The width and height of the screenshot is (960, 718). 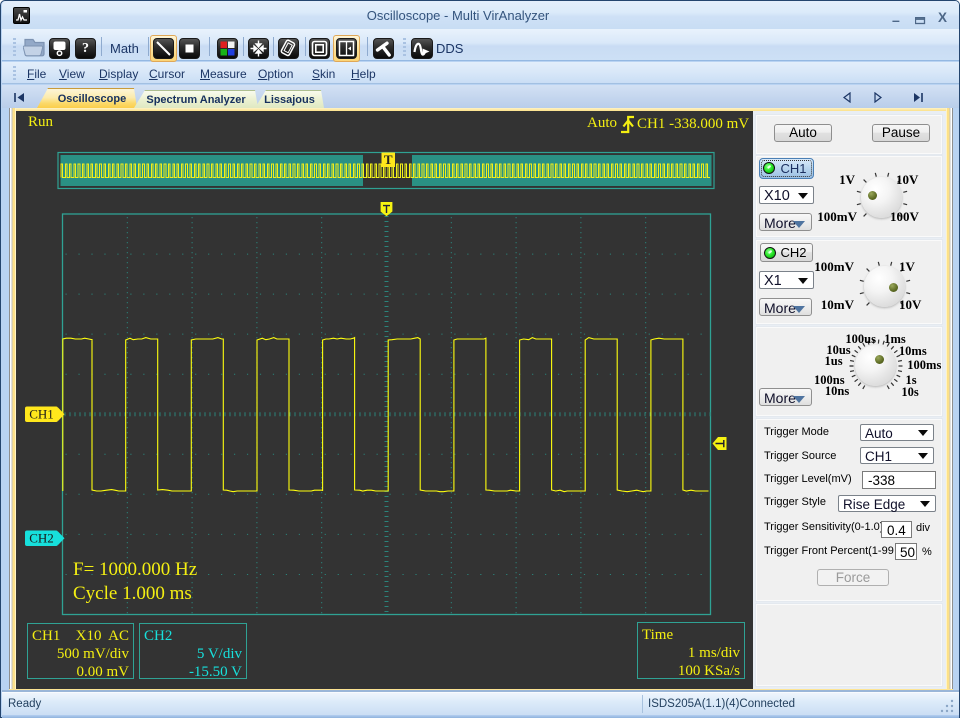 I want to click on svg-text: CH2, so click(x=41, y=537).